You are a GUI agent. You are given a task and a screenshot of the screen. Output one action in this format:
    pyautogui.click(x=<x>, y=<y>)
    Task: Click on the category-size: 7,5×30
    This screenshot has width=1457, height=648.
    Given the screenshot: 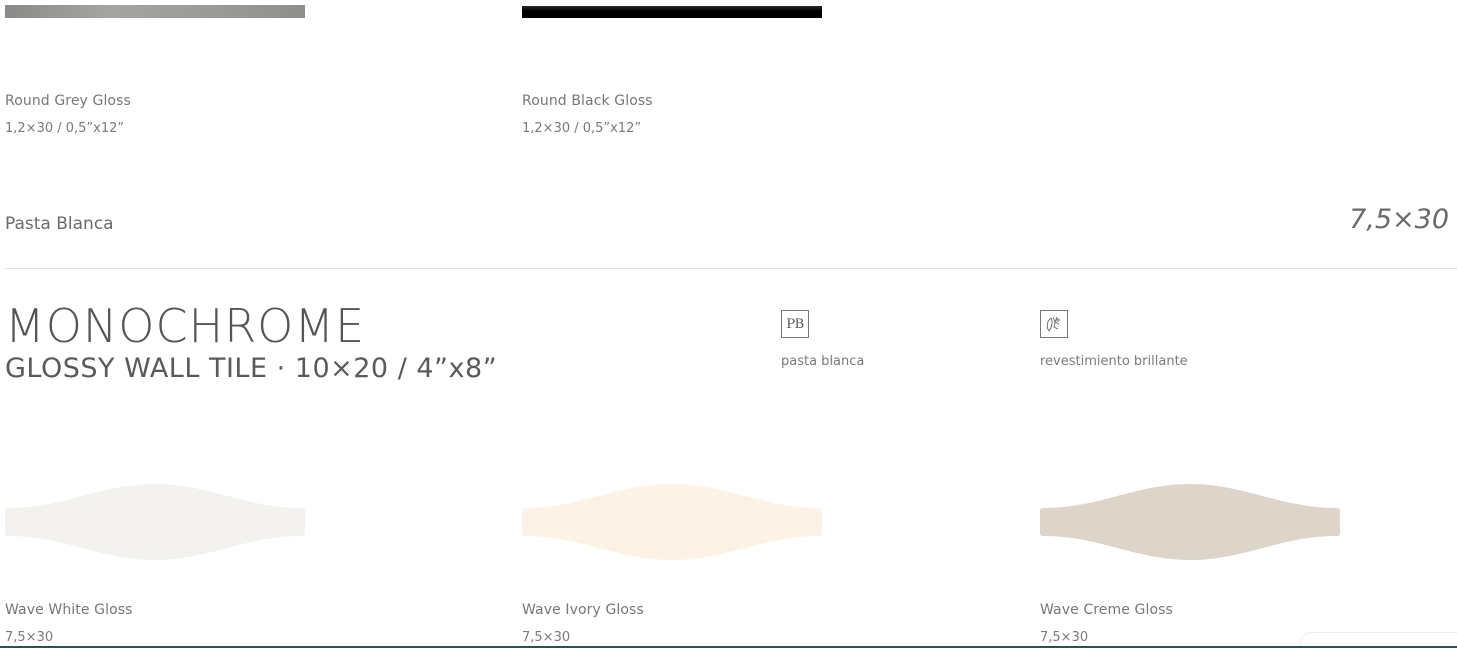 What is the action you would take?
    pyautogui.click(x=1399, y=219)
    